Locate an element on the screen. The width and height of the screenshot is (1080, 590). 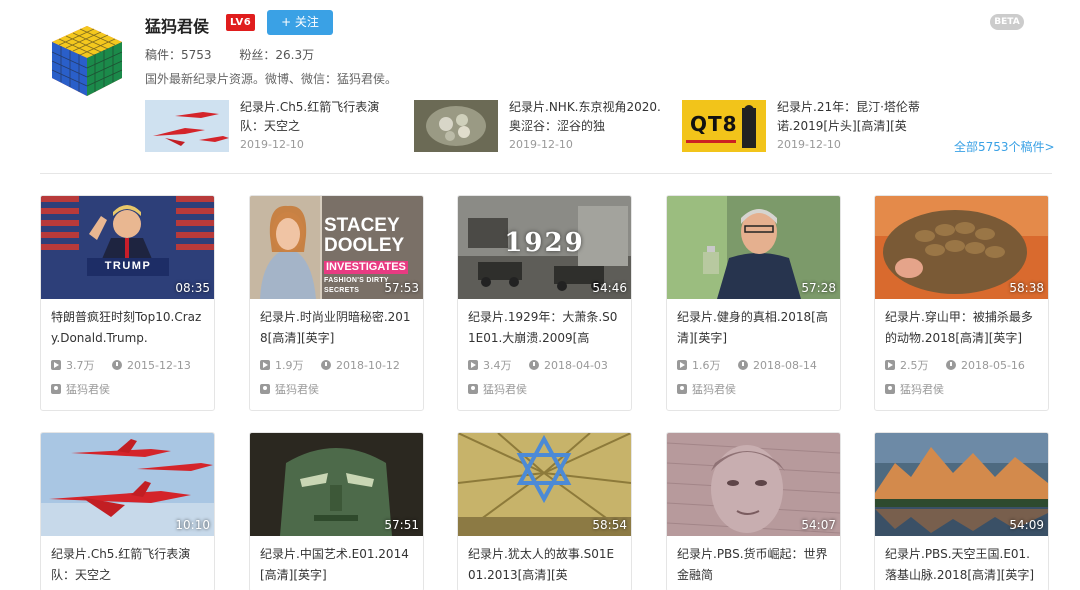
video-duration: 54:09 is located at coordinates (1026, 525).